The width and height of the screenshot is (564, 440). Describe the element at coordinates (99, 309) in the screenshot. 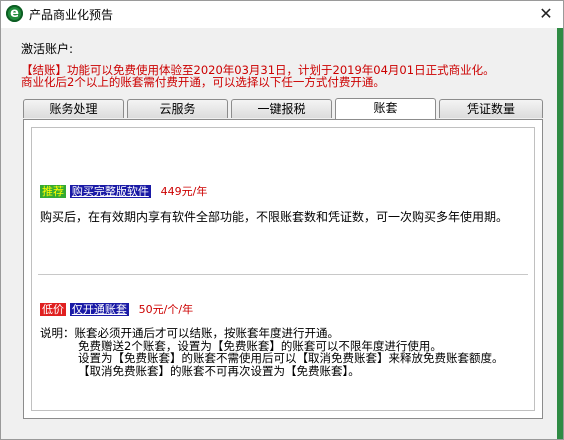

I see `open-account-set-only-button: 仅开通账套` at that location.